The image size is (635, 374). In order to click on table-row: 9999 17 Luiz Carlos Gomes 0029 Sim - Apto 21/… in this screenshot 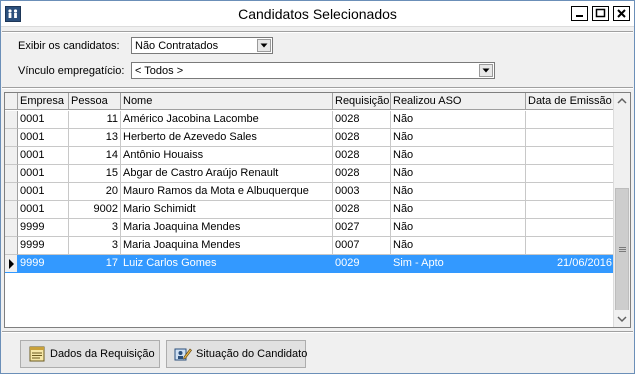, I will do `click(310, 264)`.